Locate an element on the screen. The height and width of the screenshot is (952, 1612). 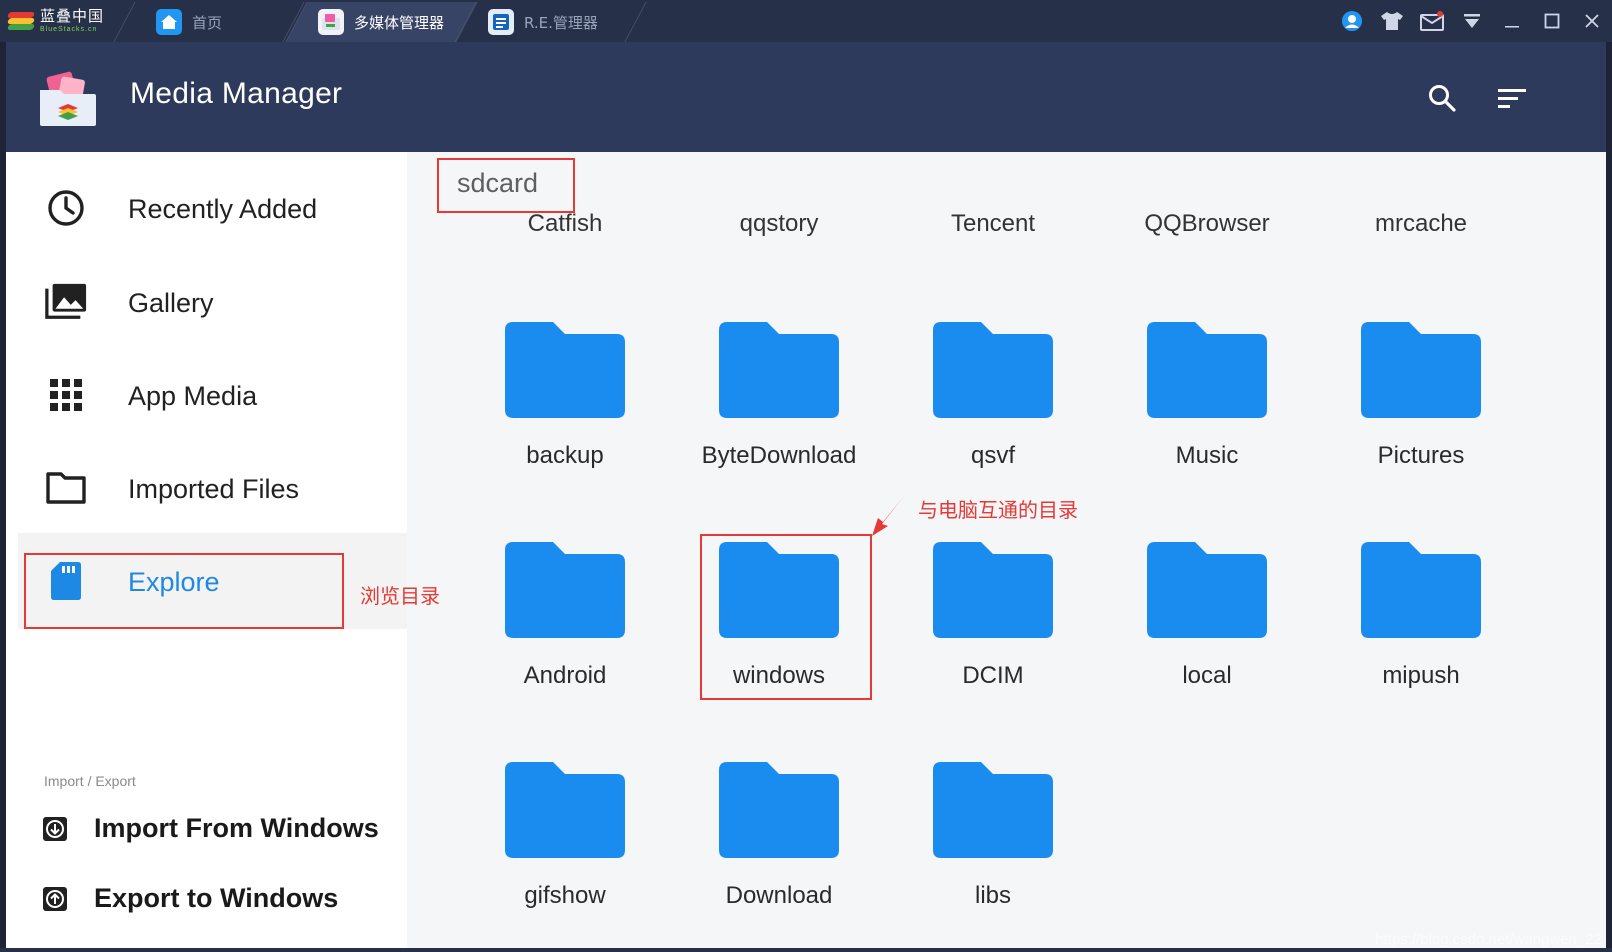
folder-name: gifshow is located at coordinates (565, 895).